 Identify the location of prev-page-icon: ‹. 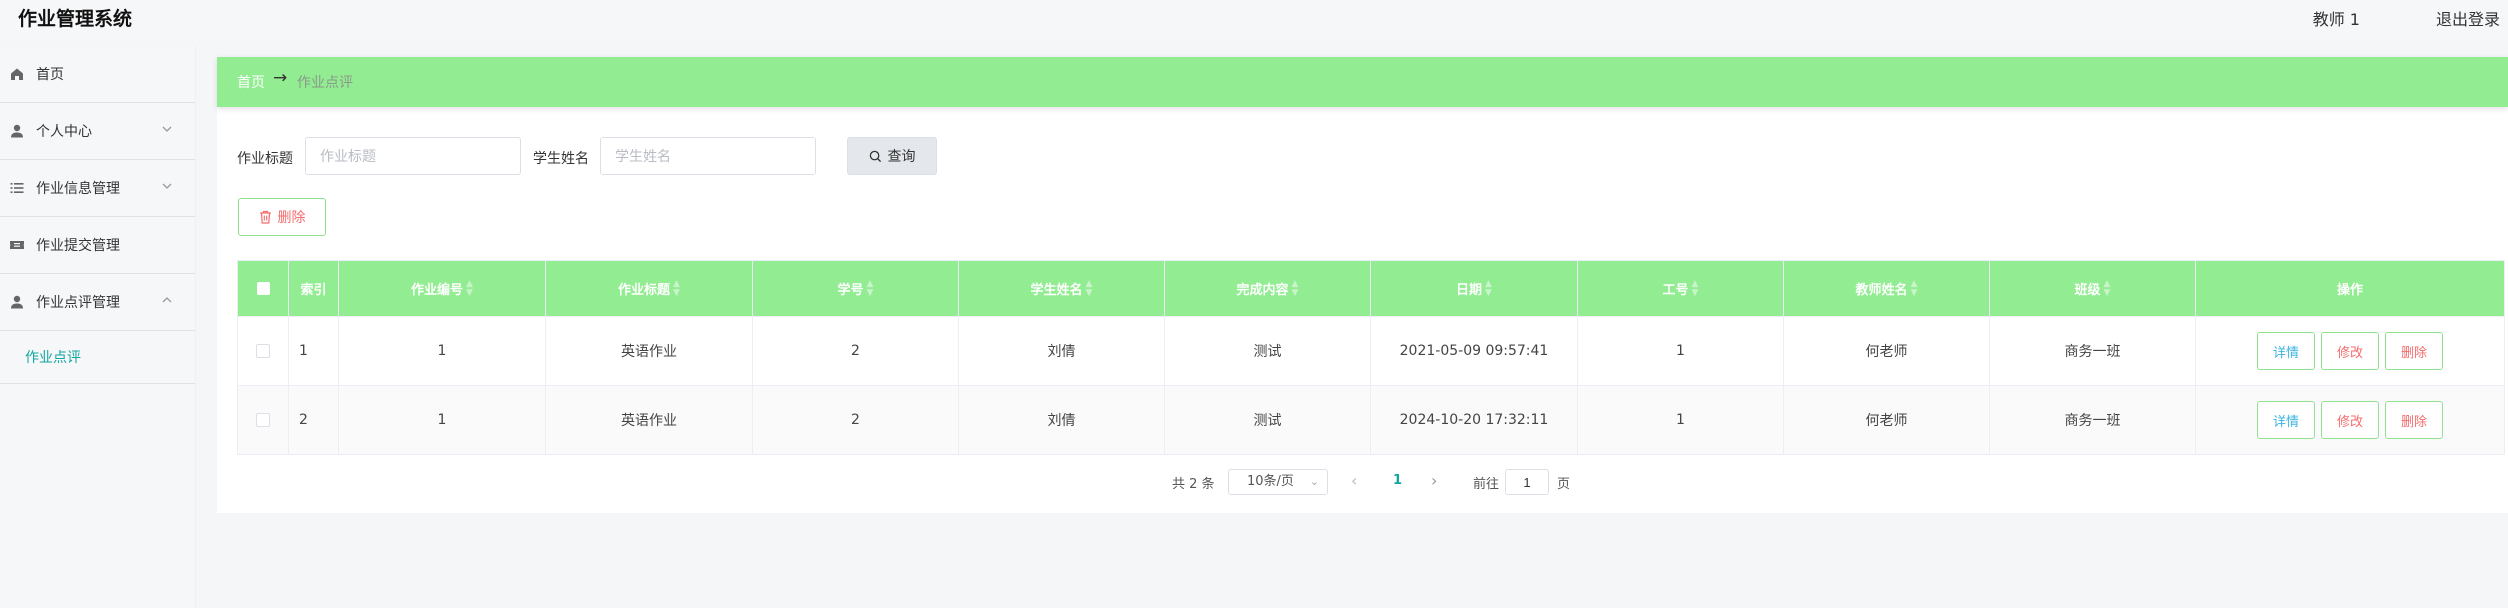
(1354, 480).